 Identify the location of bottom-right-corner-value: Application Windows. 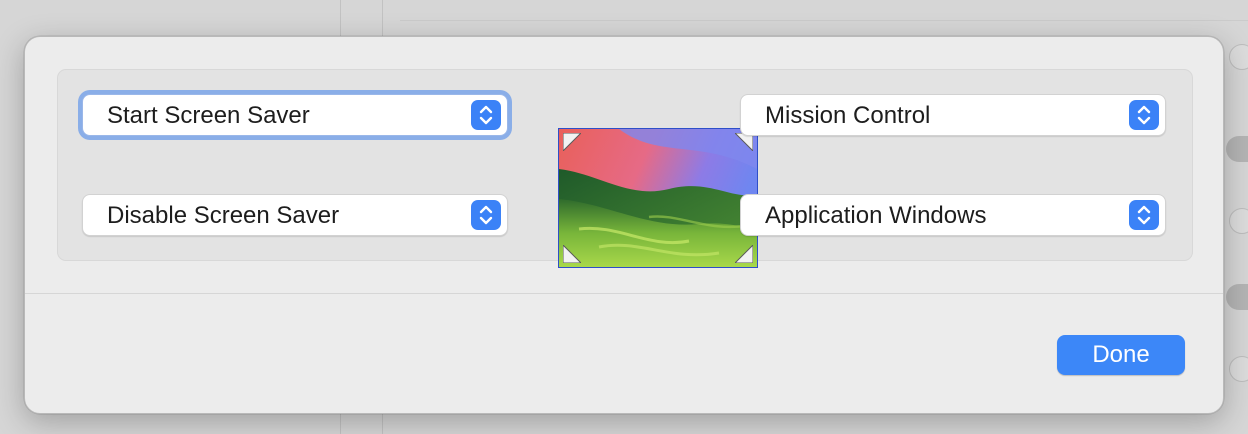
(876, 215).